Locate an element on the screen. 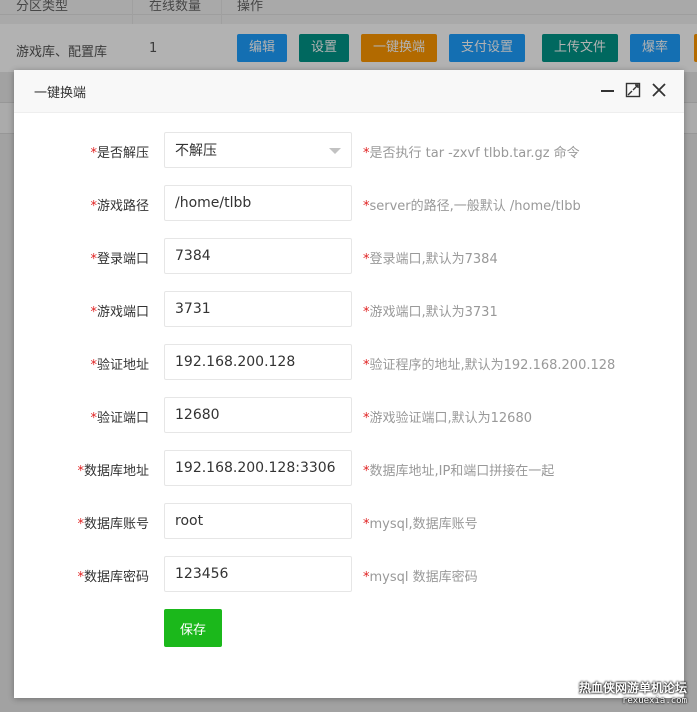 Image resolution: width=697 pixels, height=712 pixels. select-value: 不解压 is located at coordinates (196, 151).